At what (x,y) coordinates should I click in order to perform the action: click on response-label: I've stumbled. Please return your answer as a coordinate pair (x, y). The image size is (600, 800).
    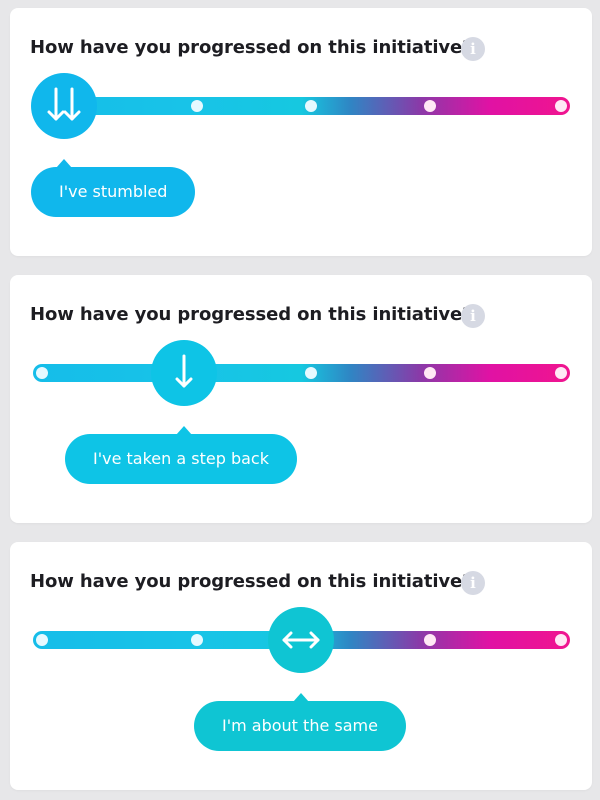
    Looking at the image, I should click on (113, 191).